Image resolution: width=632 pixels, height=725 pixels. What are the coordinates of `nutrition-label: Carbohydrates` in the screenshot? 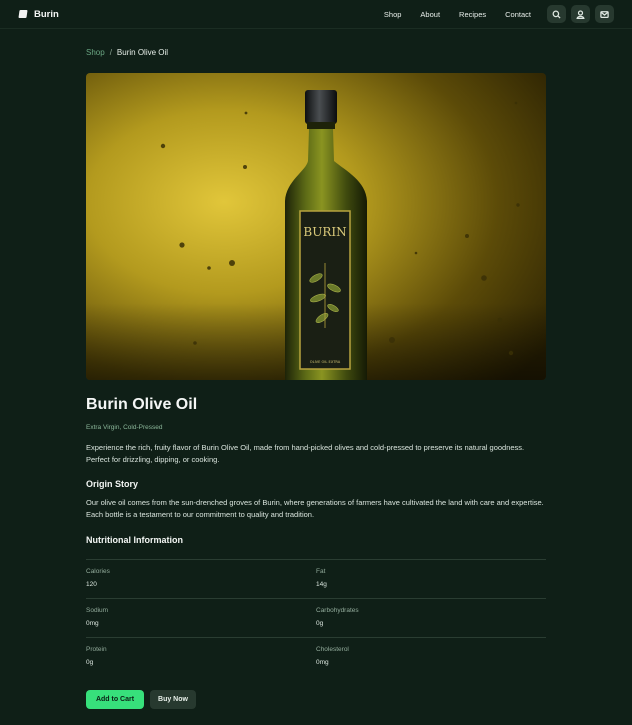 It's located at (337, 610).